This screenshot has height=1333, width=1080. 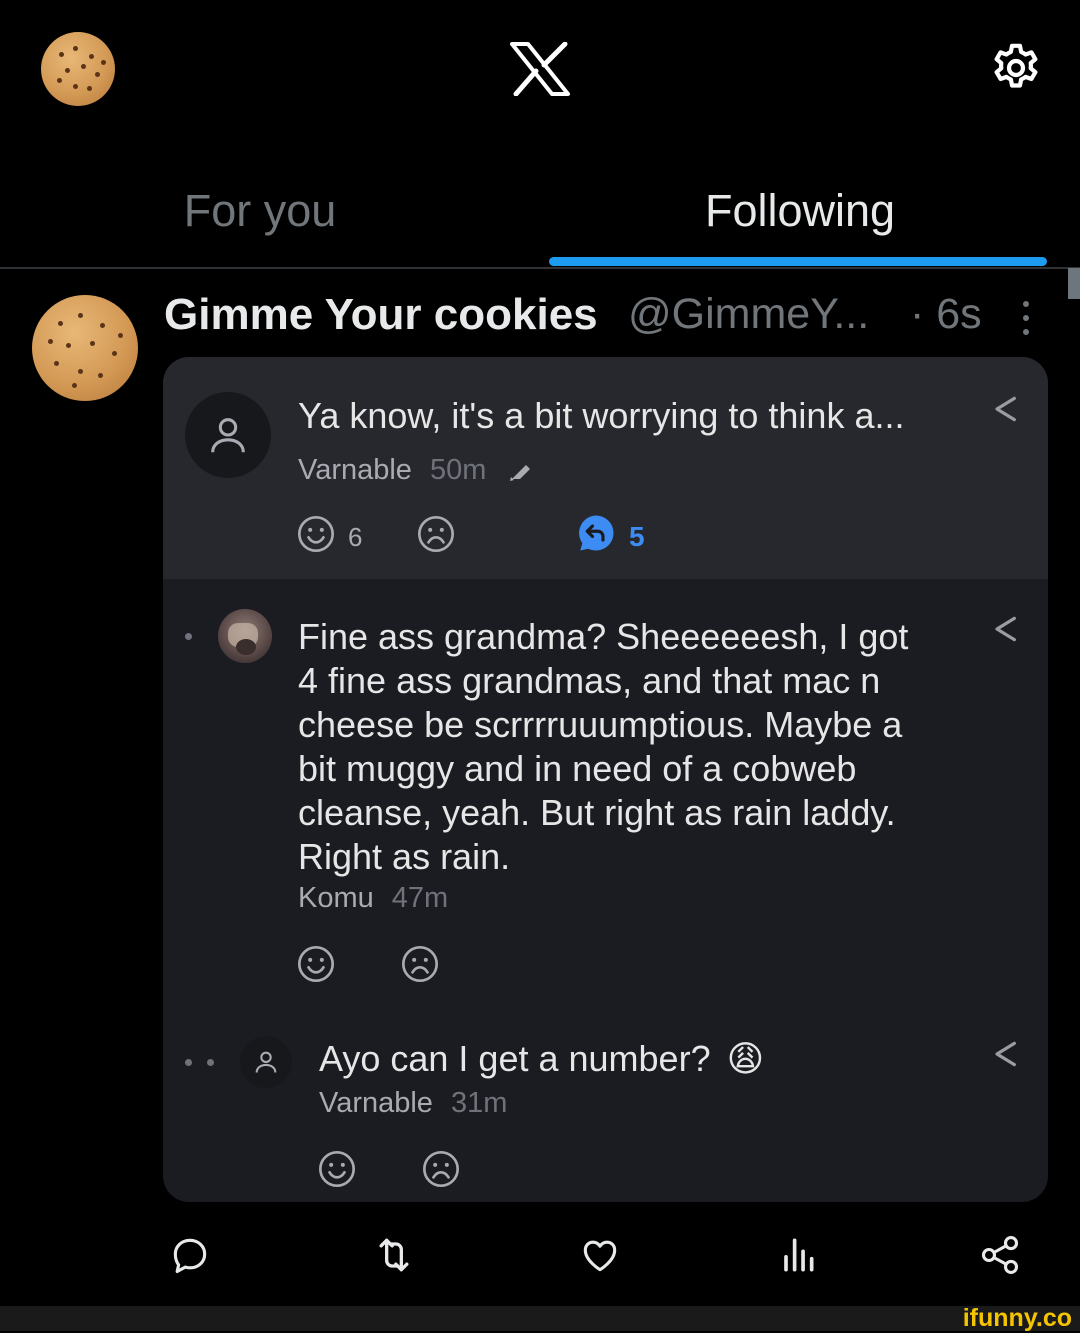 I want to click on reply-bubble-icon, so click(x=596, y=533).